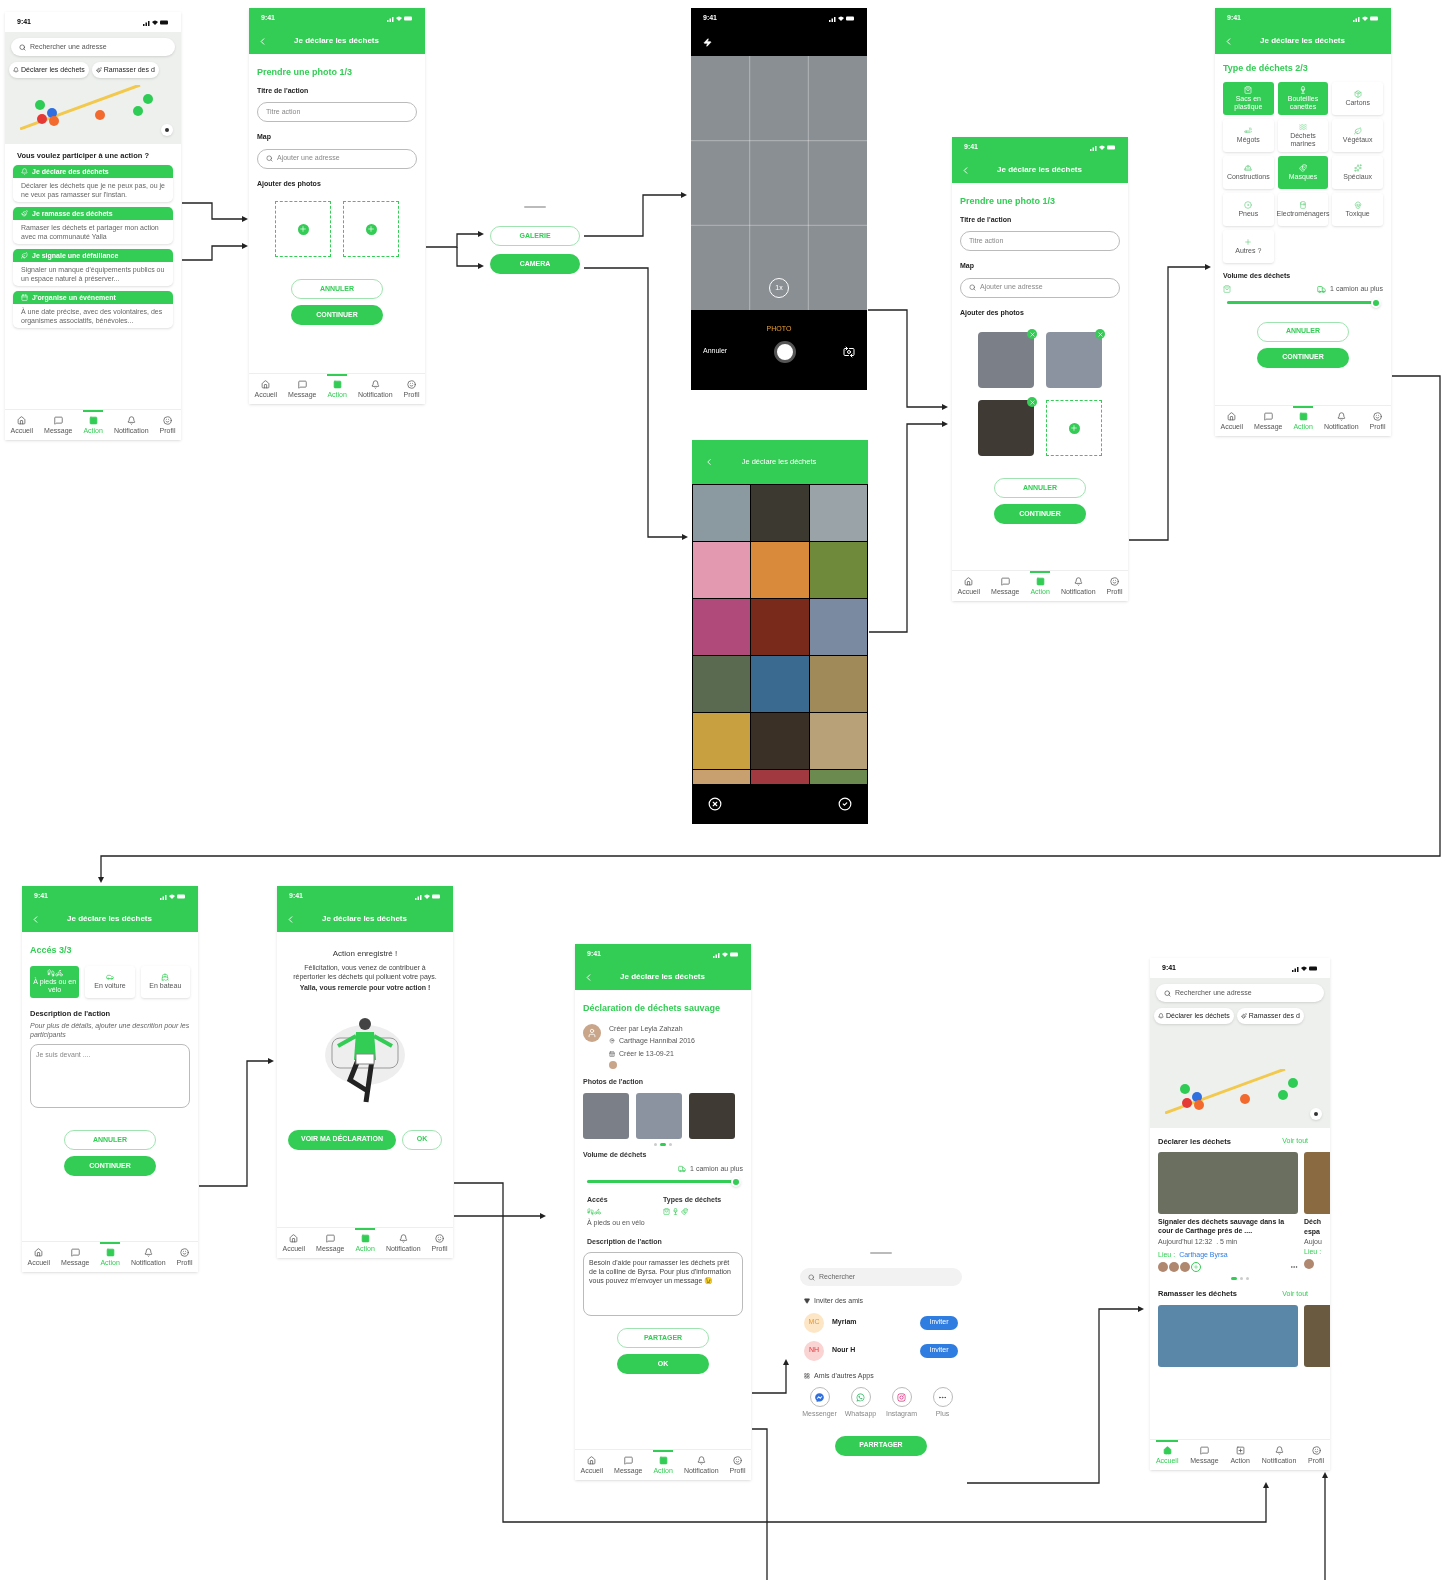 The image size is (1448, 1580). Describe the element at coordinates (24, 298) in the screenshot. I see `calendar-icon` at that location.